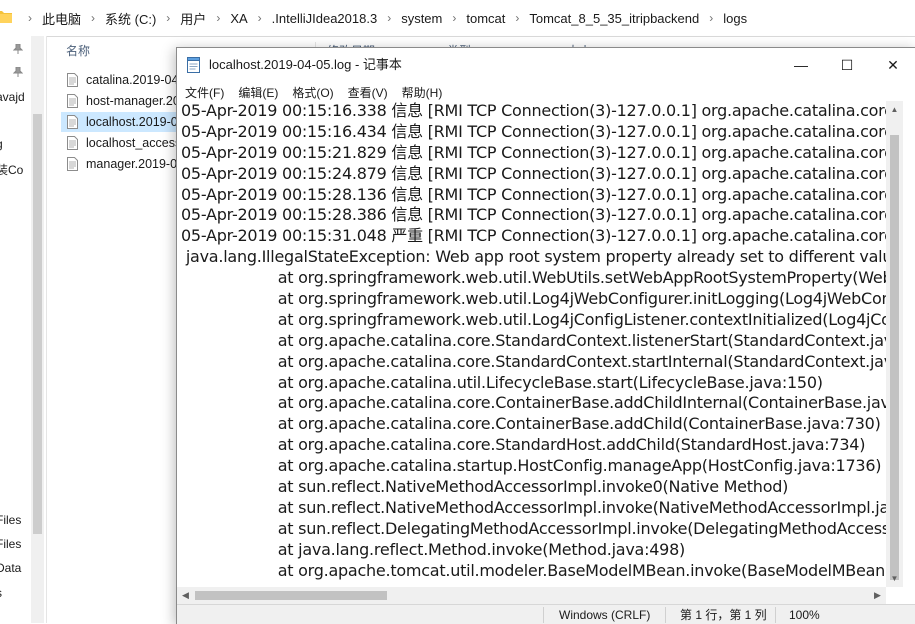 The height and width of the screenshot is (624, 915). What do you see at coordinates (894, 578) in the screenshot?
I see `scroll-down-arrow-icon: ▼` at bounding box center [894, 578].